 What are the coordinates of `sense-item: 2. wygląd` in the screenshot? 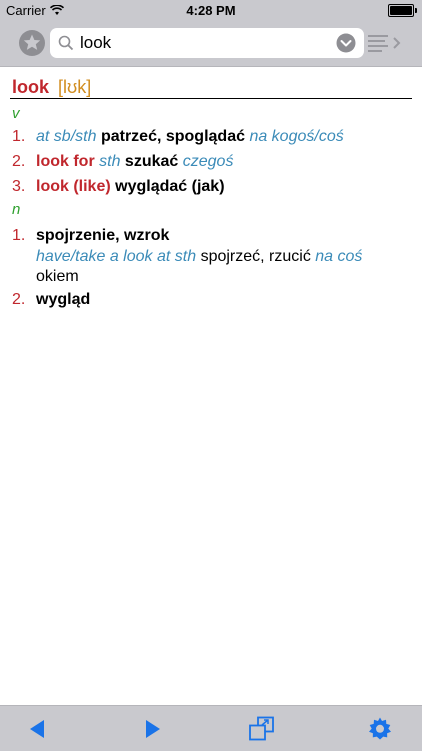 It's located at (211, 300).